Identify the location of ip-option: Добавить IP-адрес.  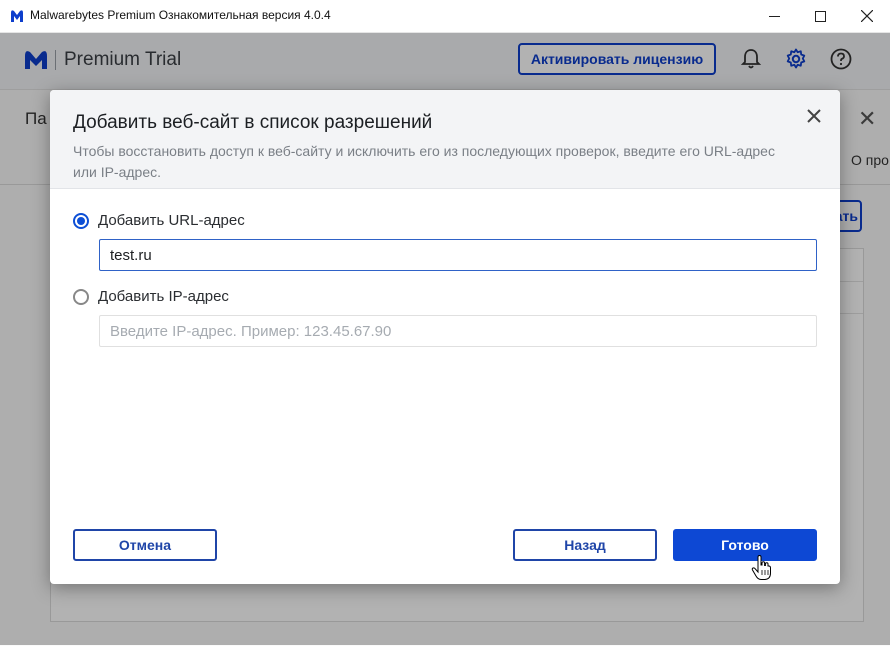
(151, 296).